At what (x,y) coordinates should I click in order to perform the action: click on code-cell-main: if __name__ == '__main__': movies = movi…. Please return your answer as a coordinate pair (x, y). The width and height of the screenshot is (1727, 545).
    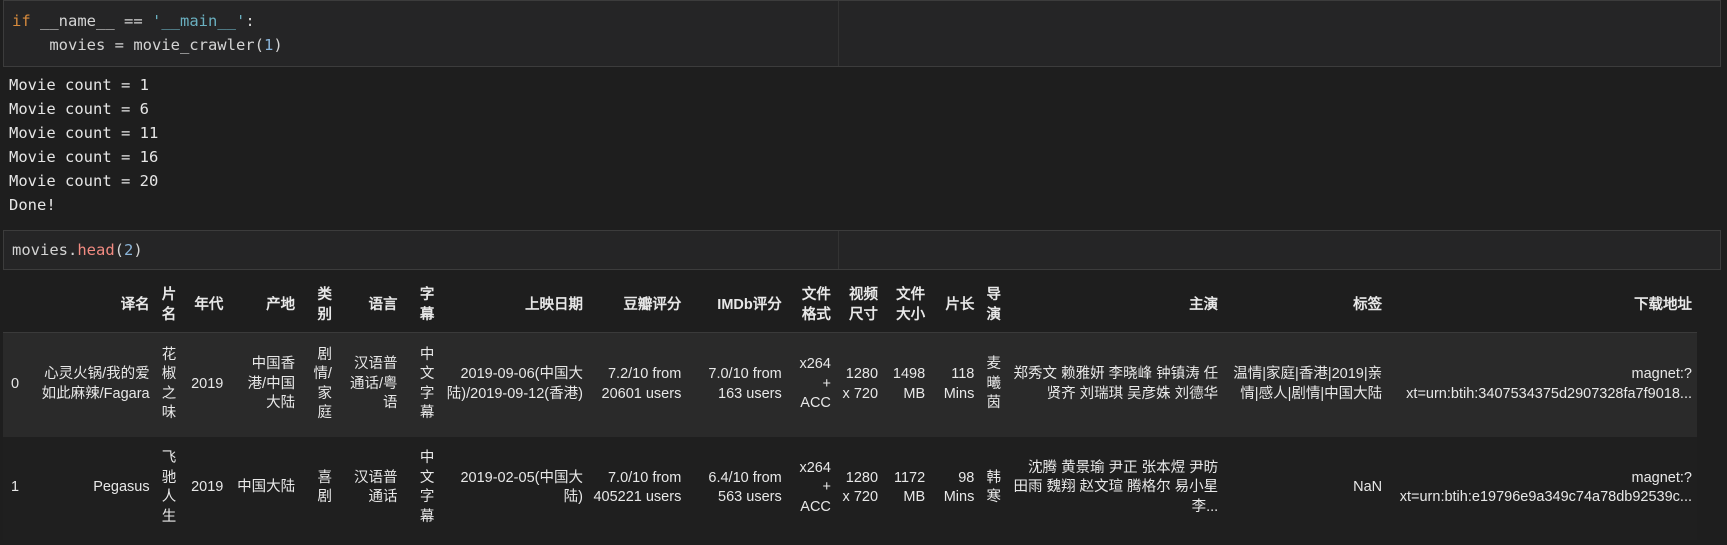
    Looking at the image, I should click on (862, 33).